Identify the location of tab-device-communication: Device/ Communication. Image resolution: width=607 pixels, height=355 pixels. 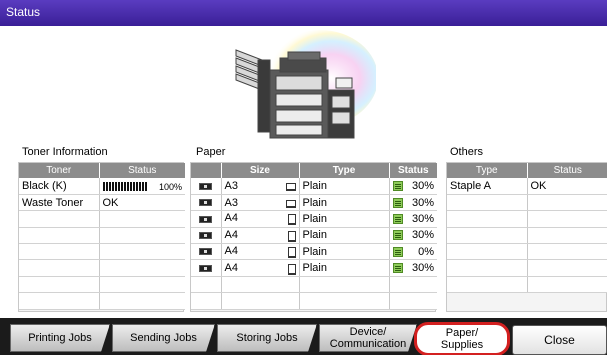
(368, 338).